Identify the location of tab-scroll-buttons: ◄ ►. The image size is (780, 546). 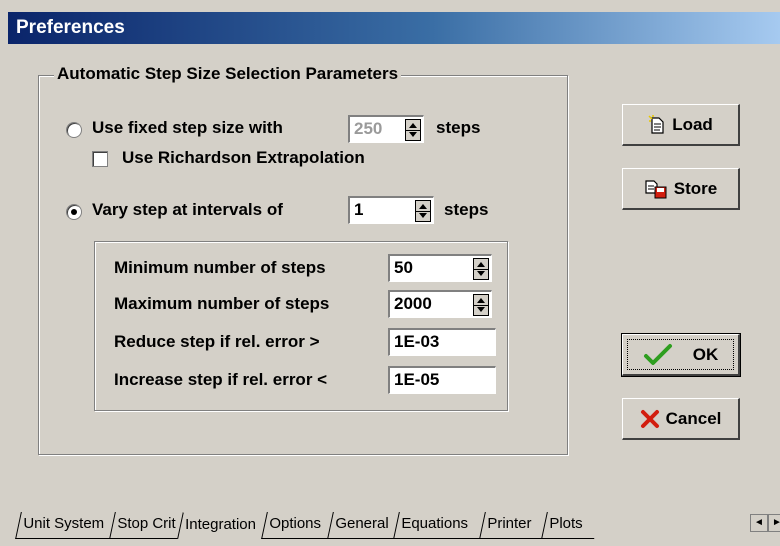
(765, 523).